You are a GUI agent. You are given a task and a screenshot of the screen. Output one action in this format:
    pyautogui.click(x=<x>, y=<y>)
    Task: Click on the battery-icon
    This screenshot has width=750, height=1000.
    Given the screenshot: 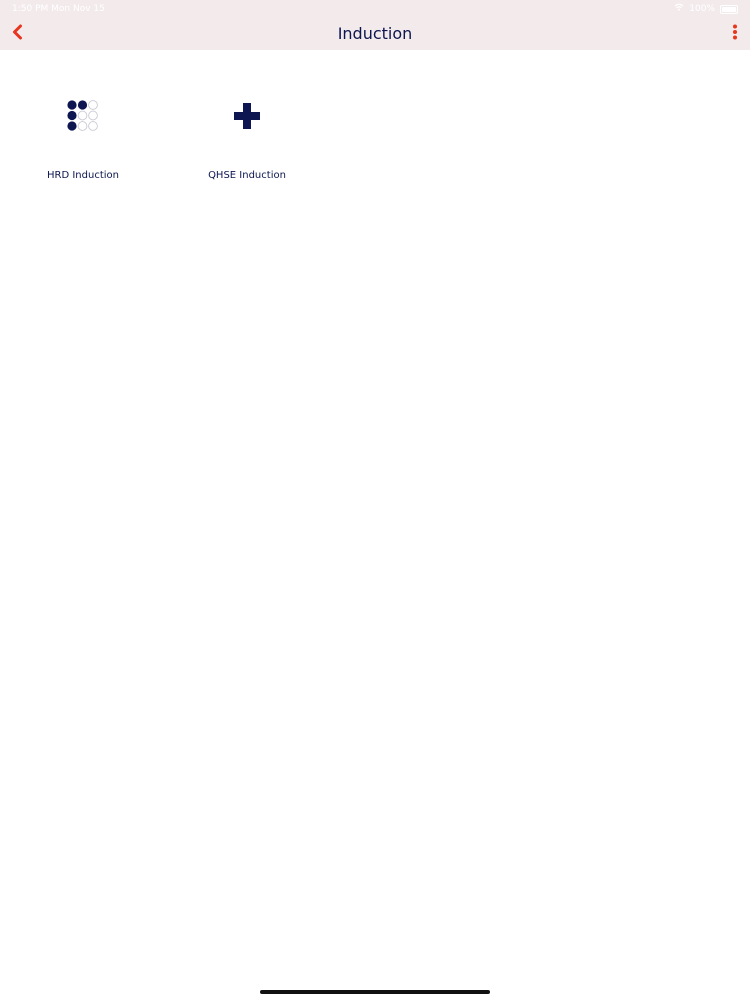 What is the action you would take?
    pyautogui.click(x=729, y=9)
    